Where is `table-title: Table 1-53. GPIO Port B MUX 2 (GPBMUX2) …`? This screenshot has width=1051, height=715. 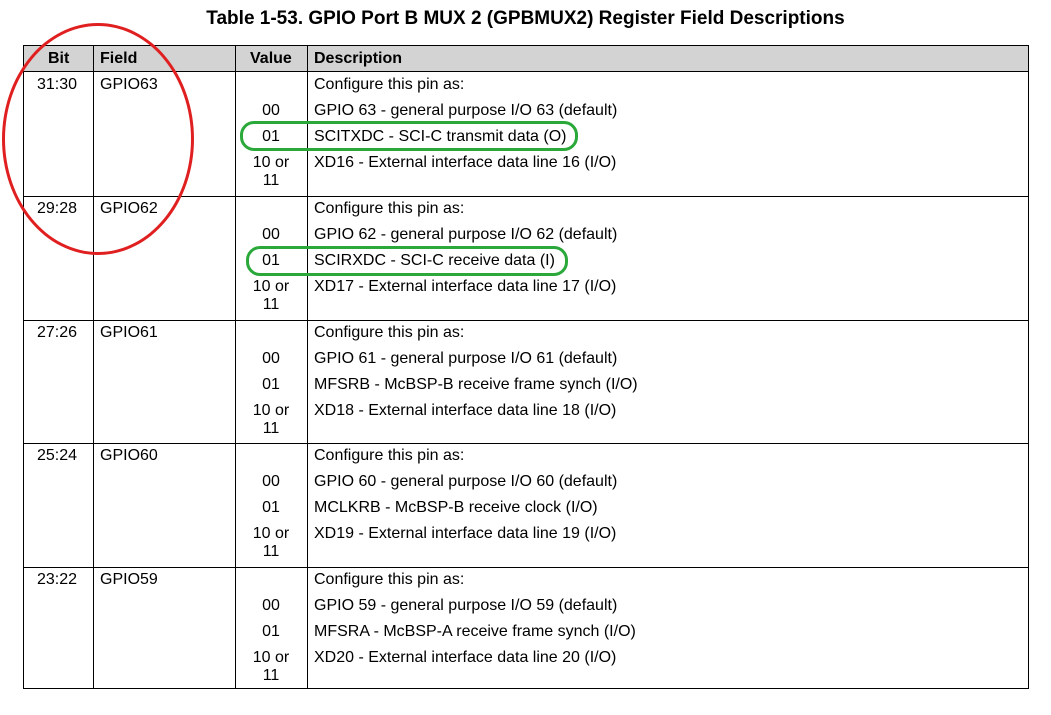 table-title: Table 1-53. GPIO Port B MUX 2 (GPBMUX2) … is located at coordinates (525, 18).